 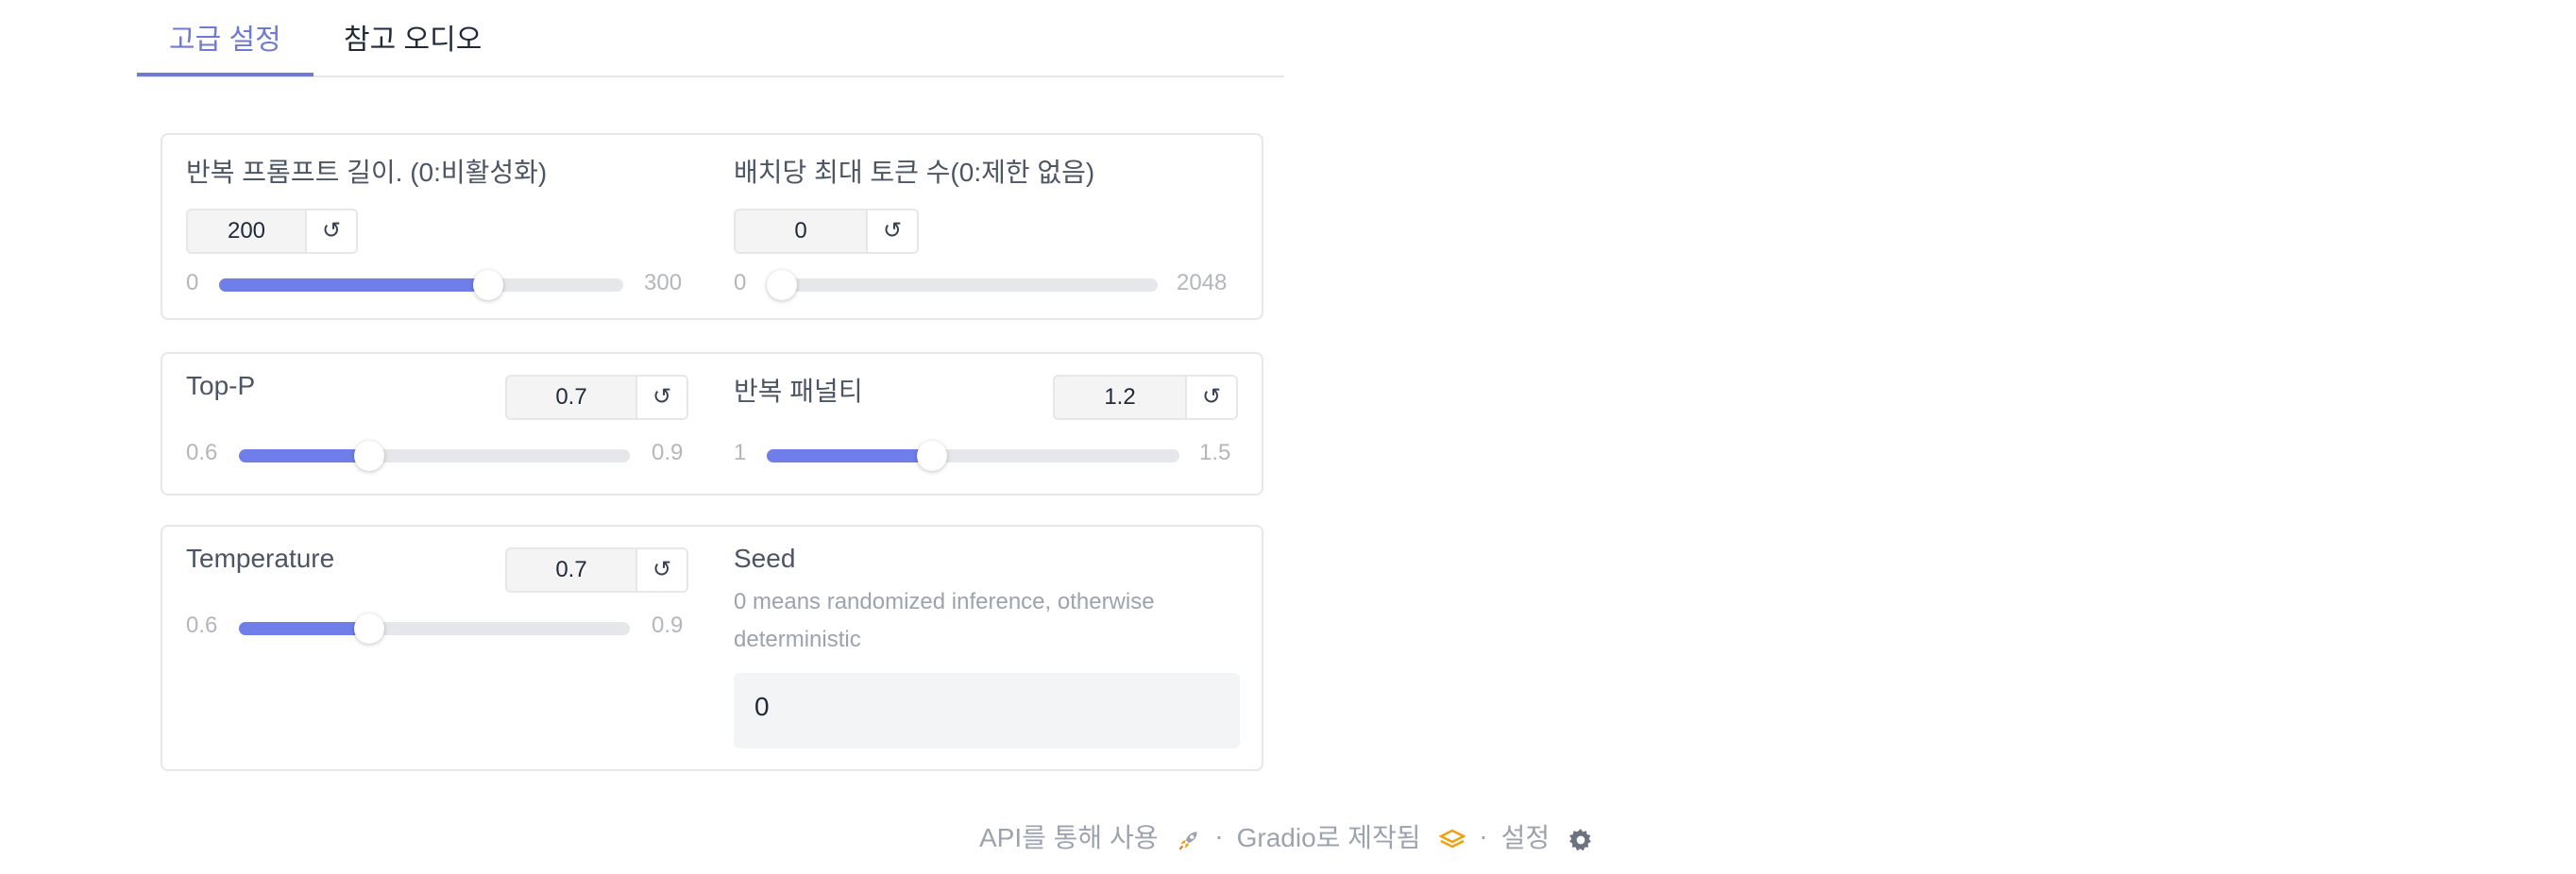 What do you see at coordinates (1202, 282) in the screenshot?
I see `max-tokens-max: 2048` at bounding box center [1202, 282].